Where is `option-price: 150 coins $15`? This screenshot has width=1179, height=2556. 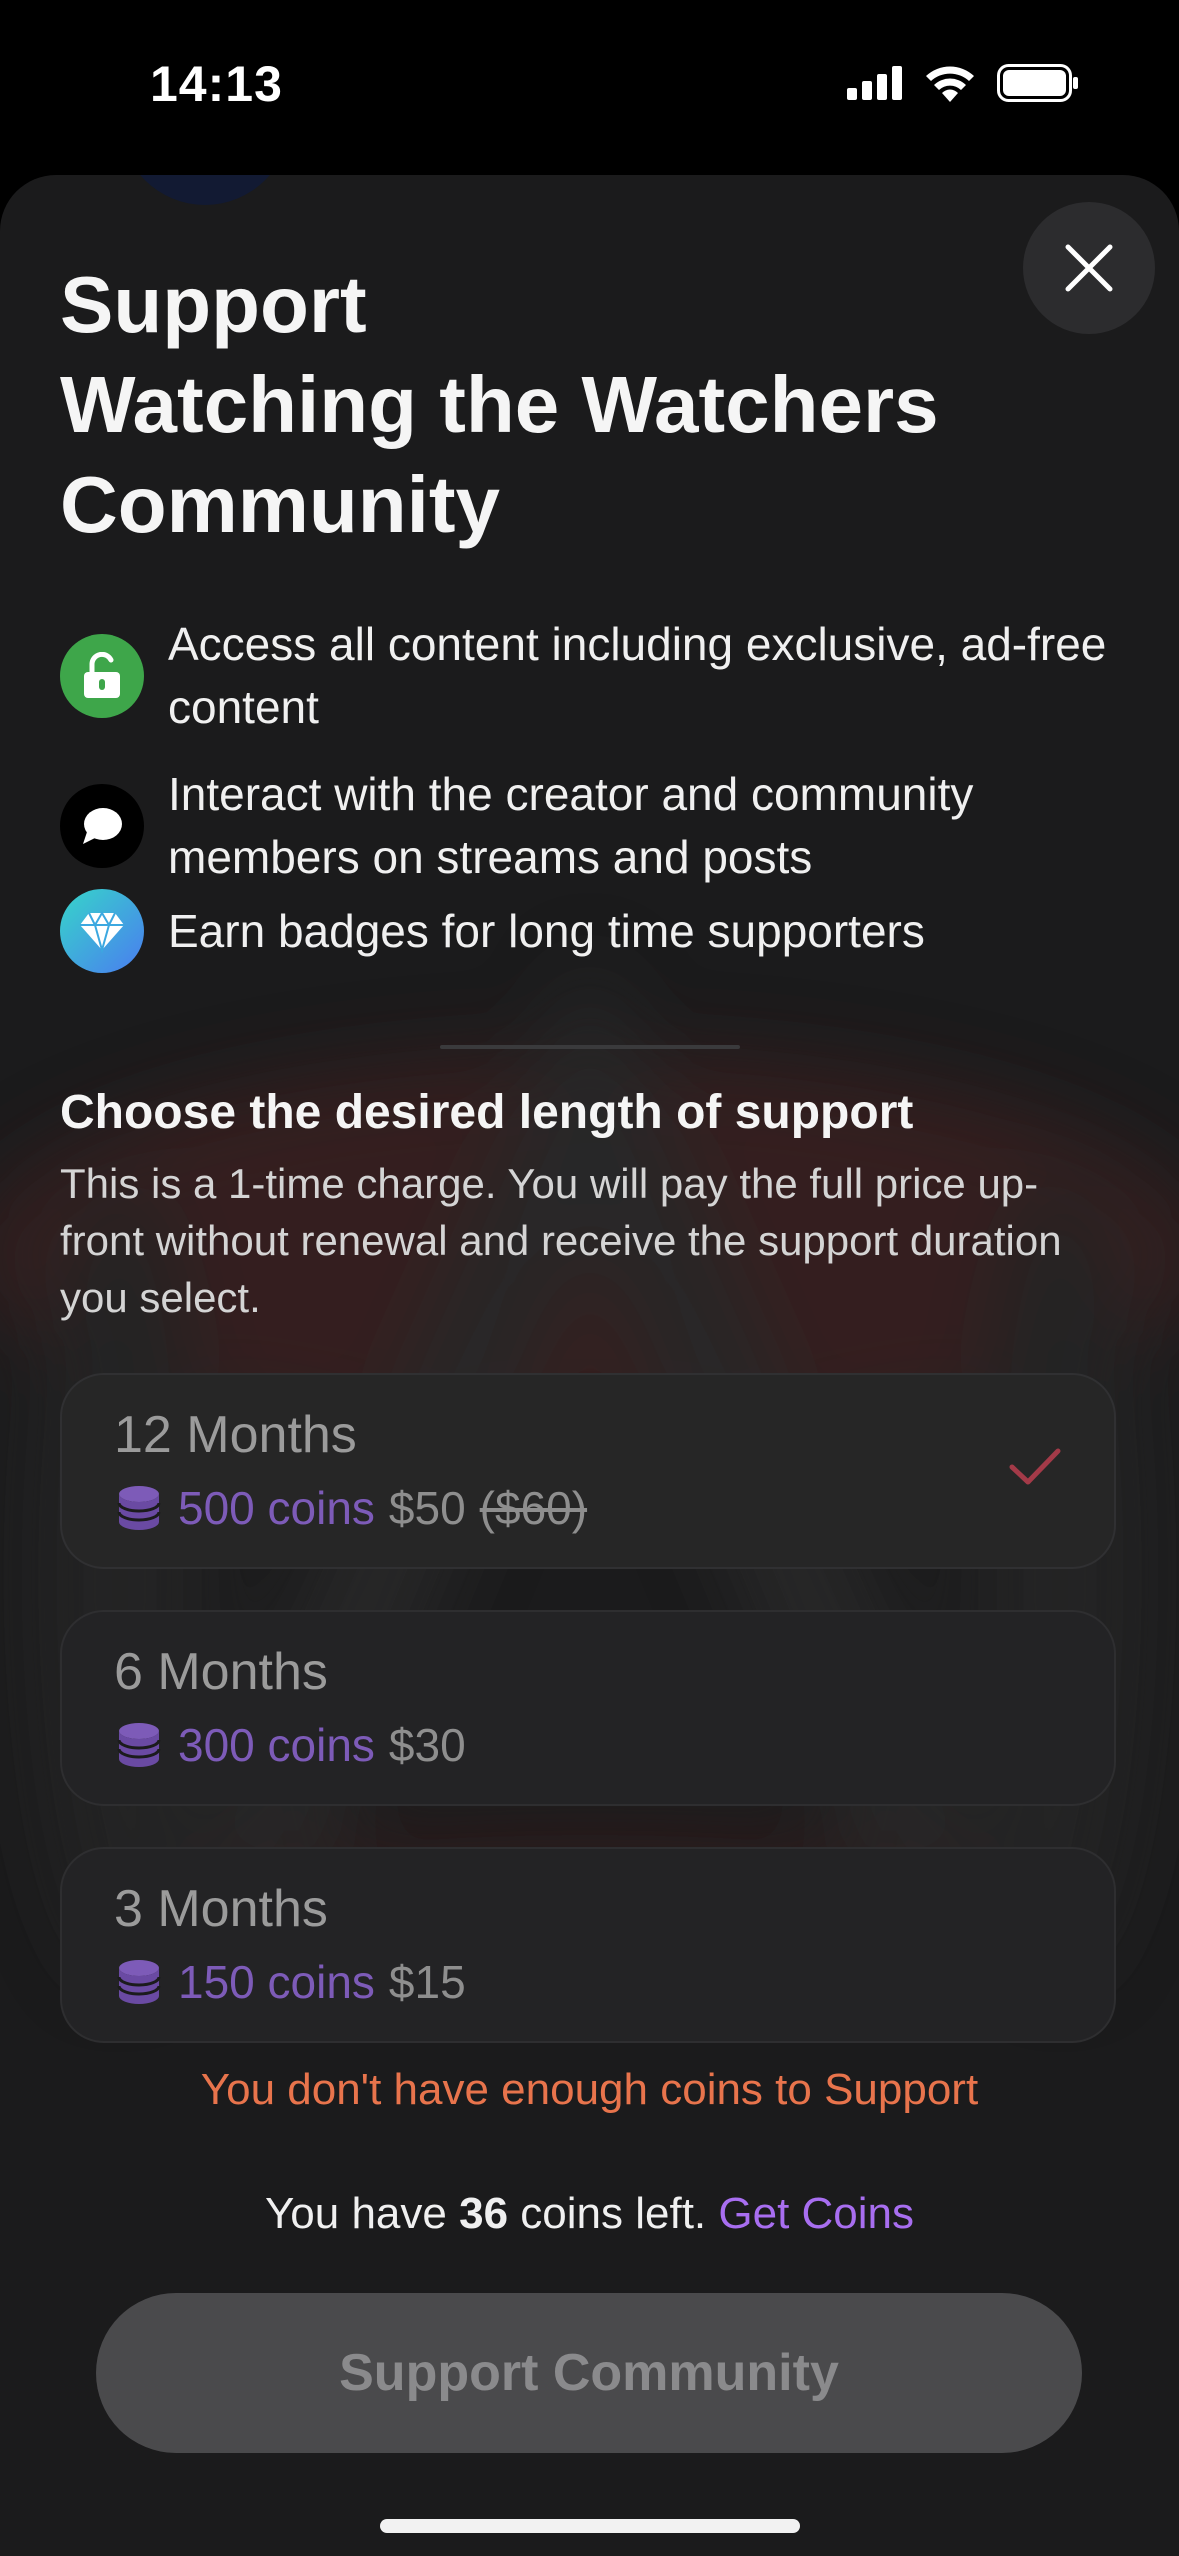 option-price: 150 coins $15 is located at coordinates (290, 1982).